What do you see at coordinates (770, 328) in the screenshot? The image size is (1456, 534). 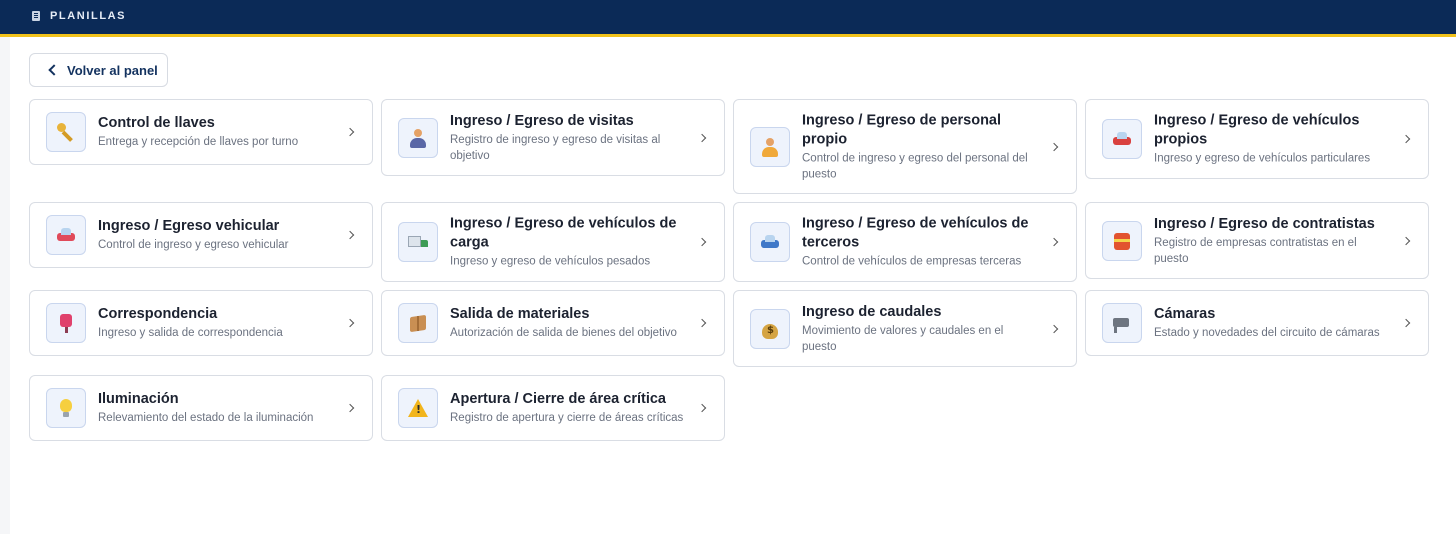 I see `money-bag-icon` at bounding box center [770, 328].